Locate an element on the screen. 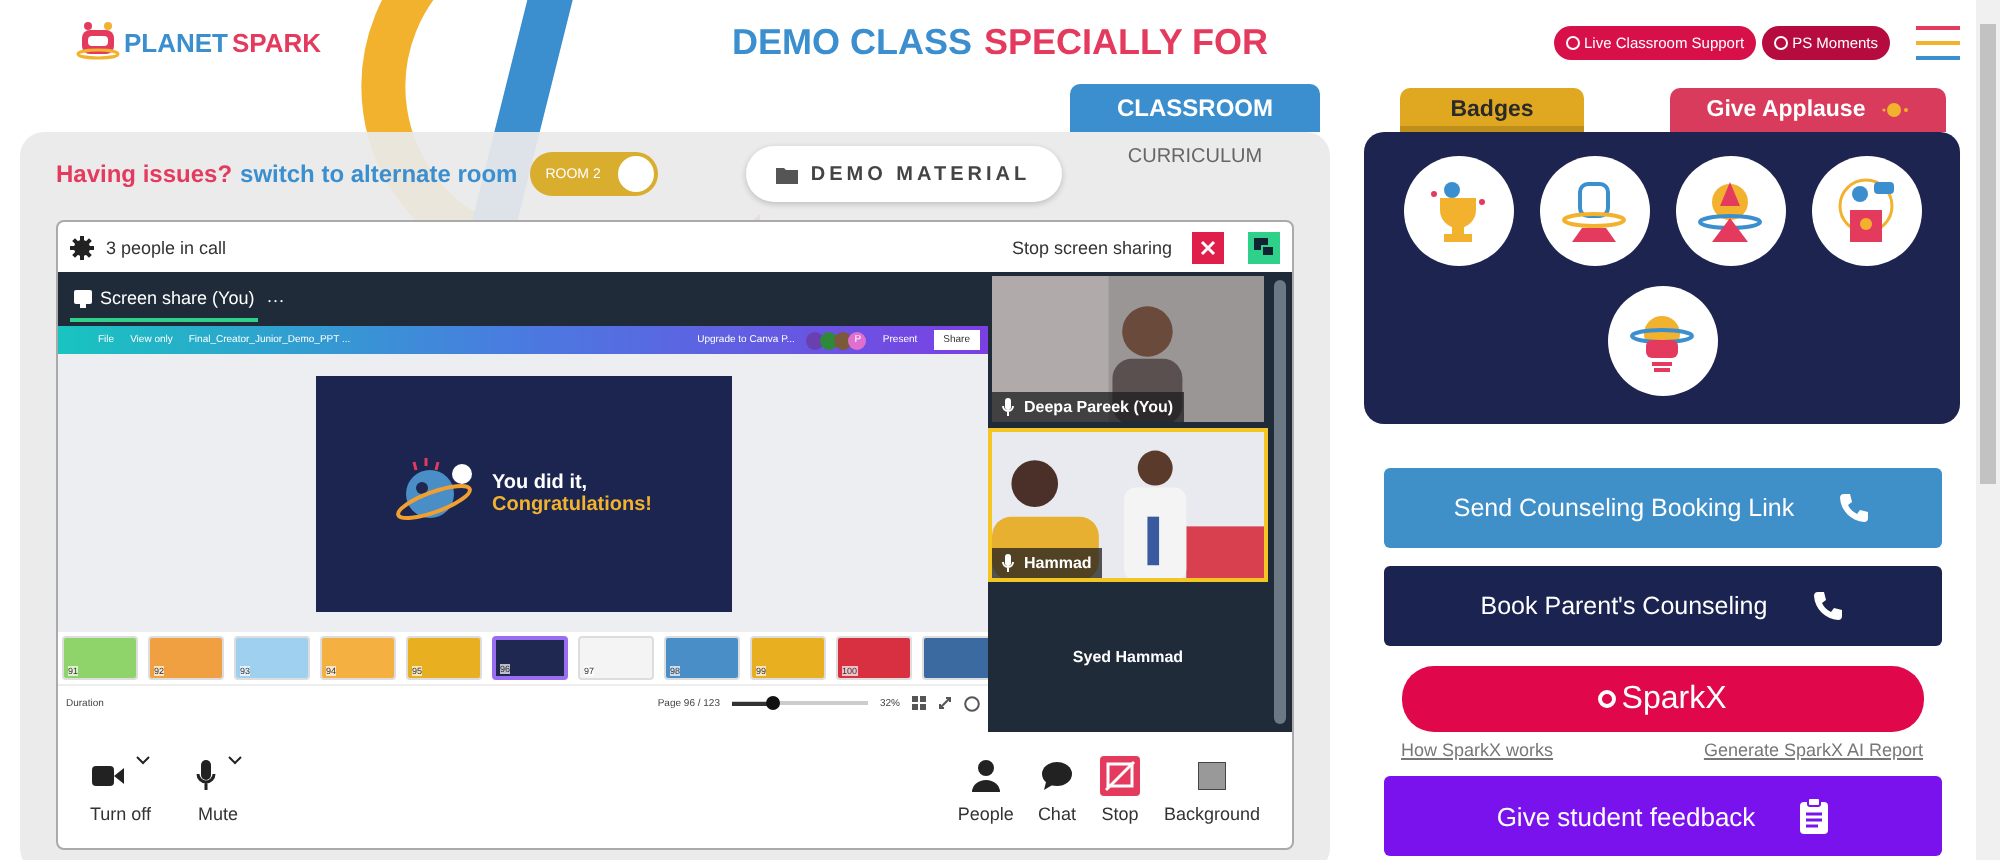  scrollbar is located at coordinates (1280, 502).